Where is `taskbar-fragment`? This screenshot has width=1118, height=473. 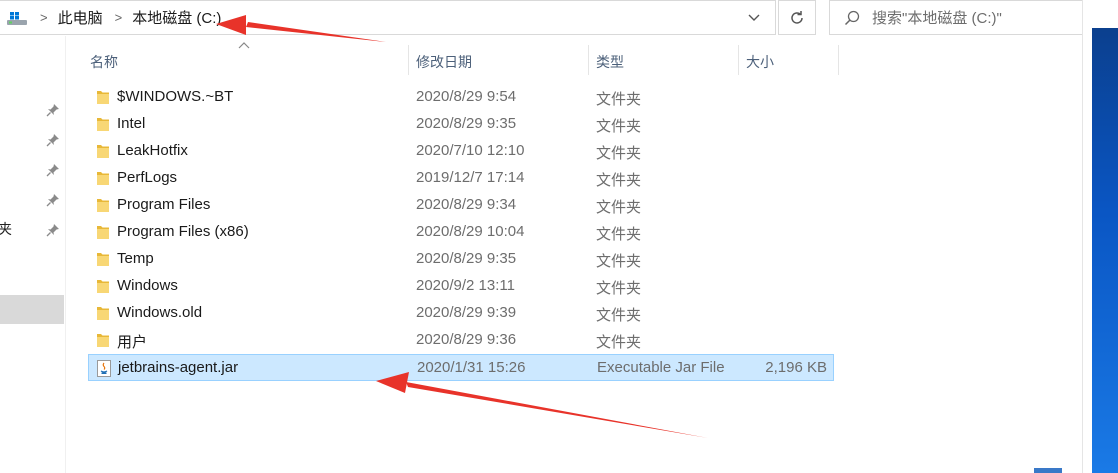
taskbar-fragment is located at coordinates (1048, 470).